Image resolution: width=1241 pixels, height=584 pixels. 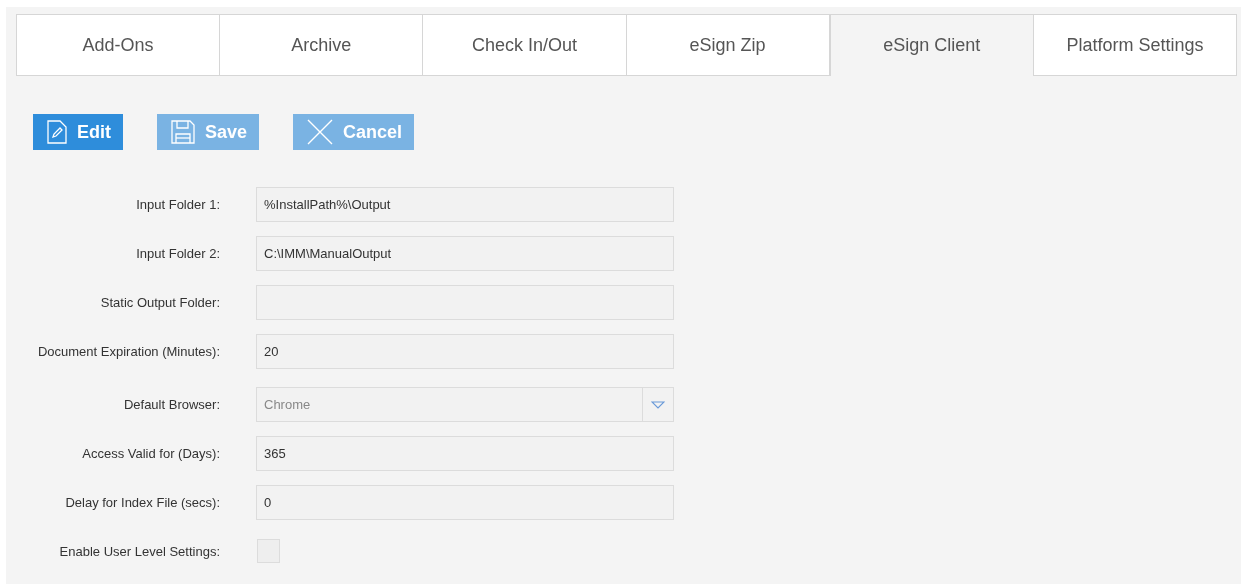 I want to click on text-field: C:\IMM\ManualOutput, so click(x=465, y=253).